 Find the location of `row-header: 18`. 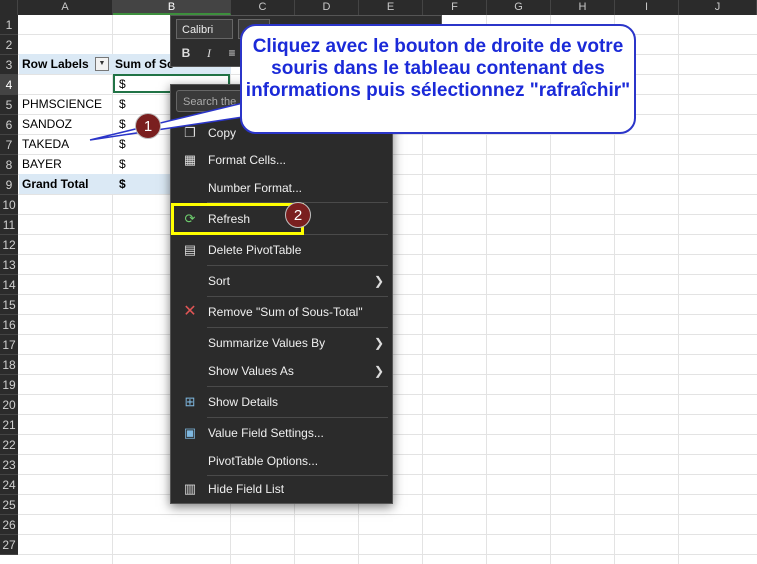

row-header: 18 is located at coordinates (9, 365).